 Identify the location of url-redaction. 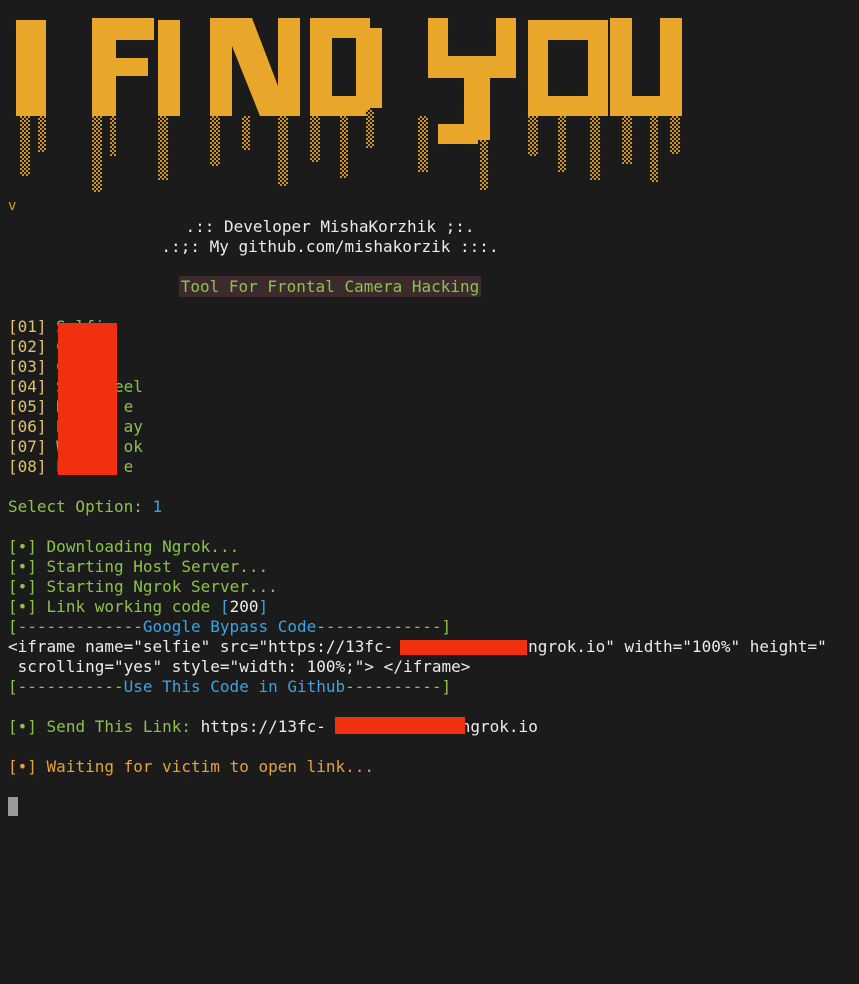
(463, 647).